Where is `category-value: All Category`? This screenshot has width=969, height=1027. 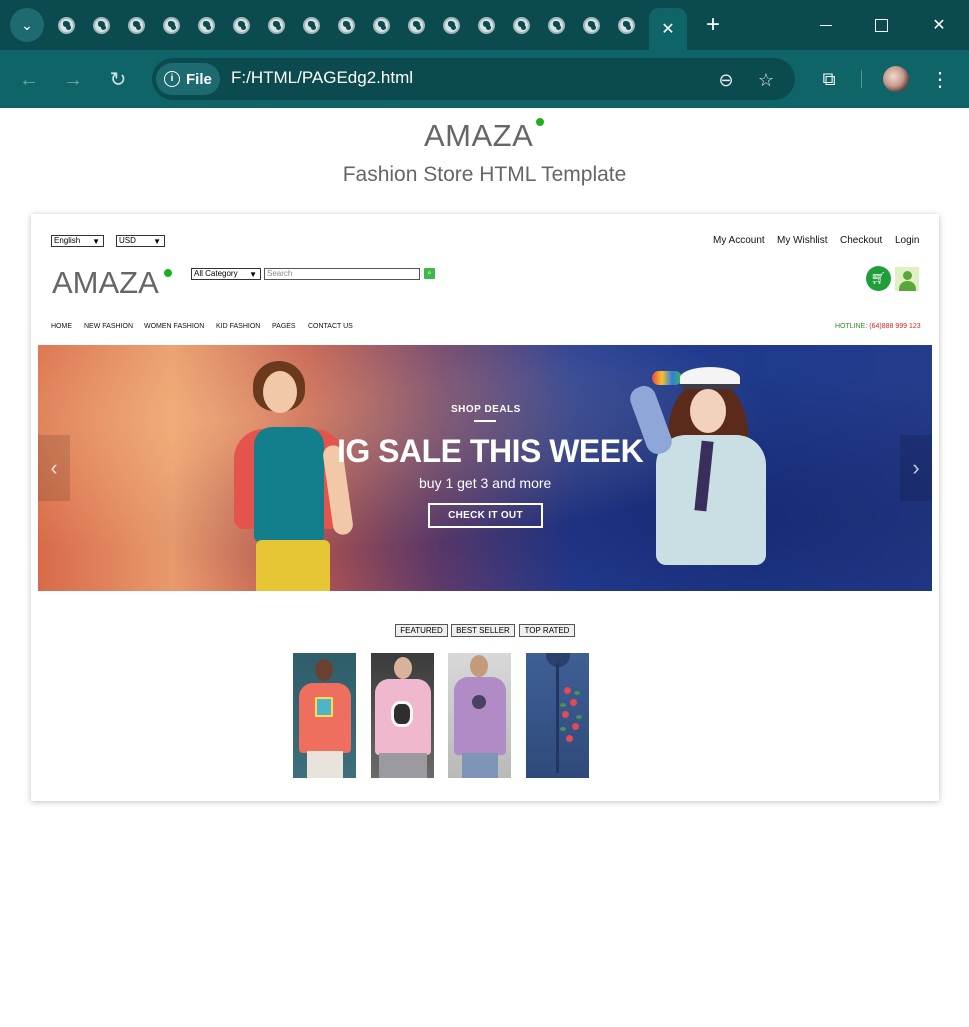
category-value: All Category is located at coordinates (216, 273).